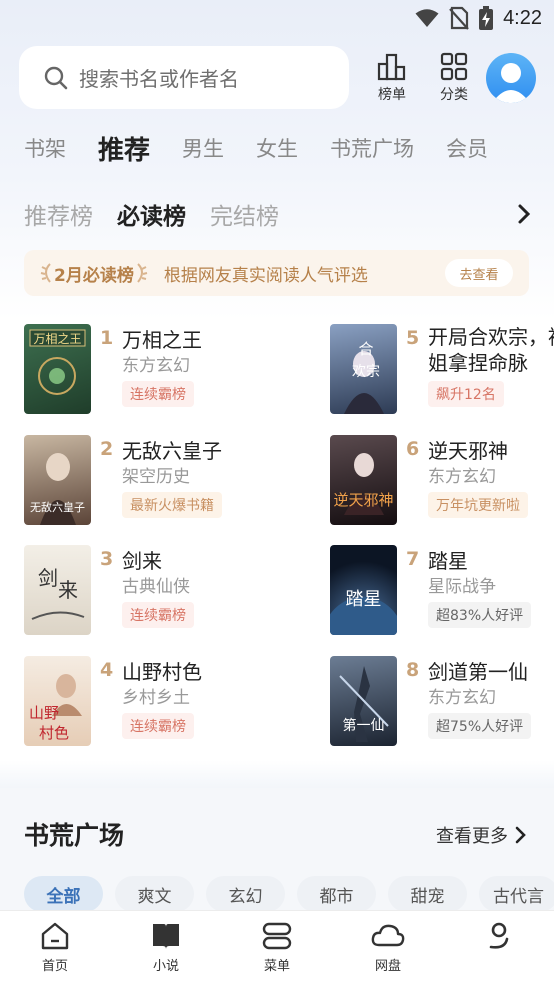 The width and height of the screenshot is (554, 984). I want to click on banner-badge: 2月必读榜, so click(94, 273).